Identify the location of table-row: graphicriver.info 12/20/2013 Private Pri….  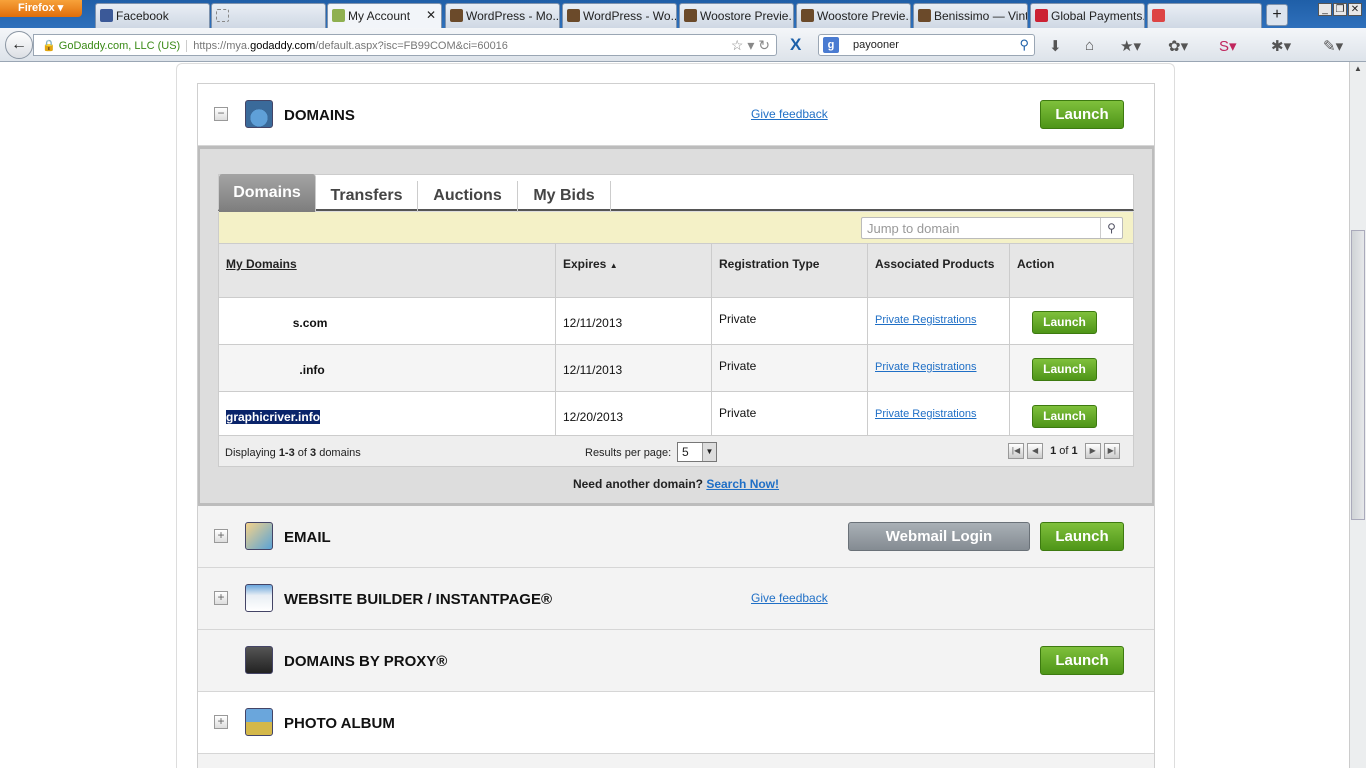
(676, 415).